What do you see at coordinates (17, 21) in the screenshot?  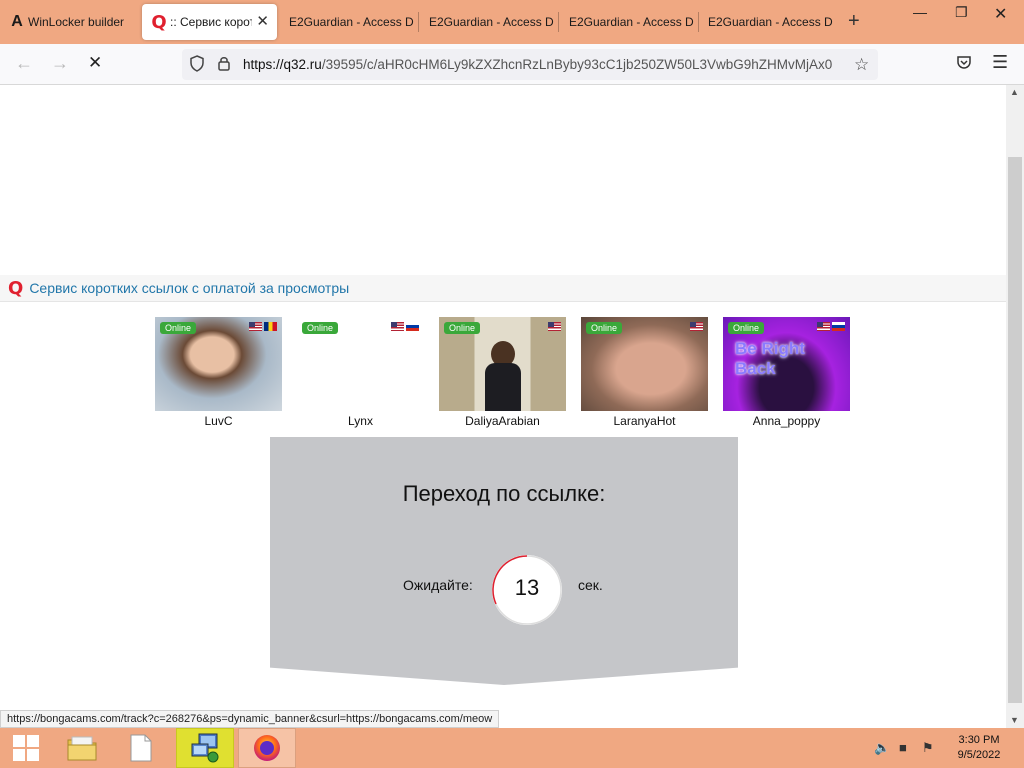 I see `letter-a-icon: A` at bounding box center [17, 21].